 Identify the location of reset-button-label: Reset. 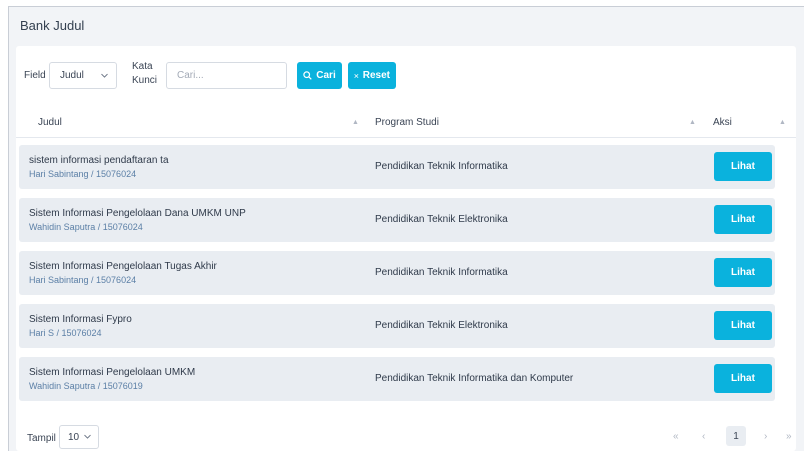
(376, 75).